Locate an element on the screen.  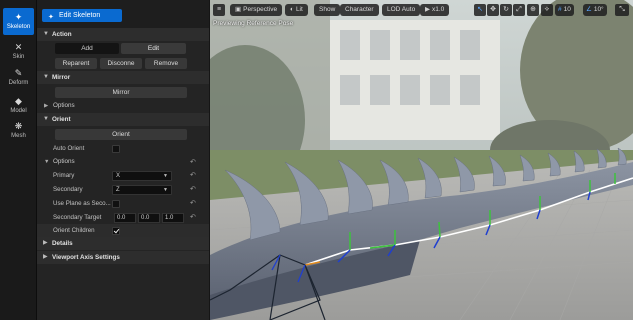
secondary-target-x-field: 0.0 is located at coordinates (125, 218).